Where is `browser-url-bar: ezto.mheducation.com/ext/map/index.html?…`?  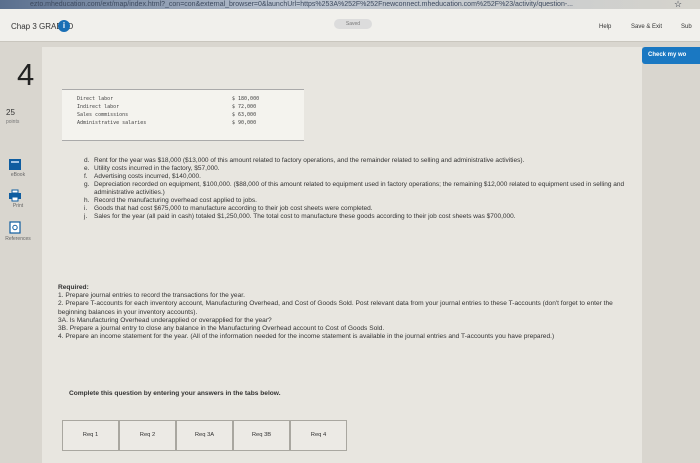
browser-url-bar: ezto.mheducation.com/ext/map/index.html?… is located at coordinates (350, 4).